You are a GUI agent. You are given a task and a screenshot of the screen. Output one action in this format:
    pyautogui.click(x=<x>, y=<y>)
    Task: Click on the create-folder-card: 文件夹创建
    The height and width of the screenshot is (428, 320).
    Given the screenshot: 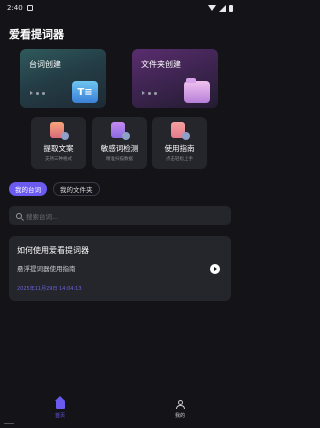 What is the action you would take?
    pyautogui.click(x=175, y=78)
    